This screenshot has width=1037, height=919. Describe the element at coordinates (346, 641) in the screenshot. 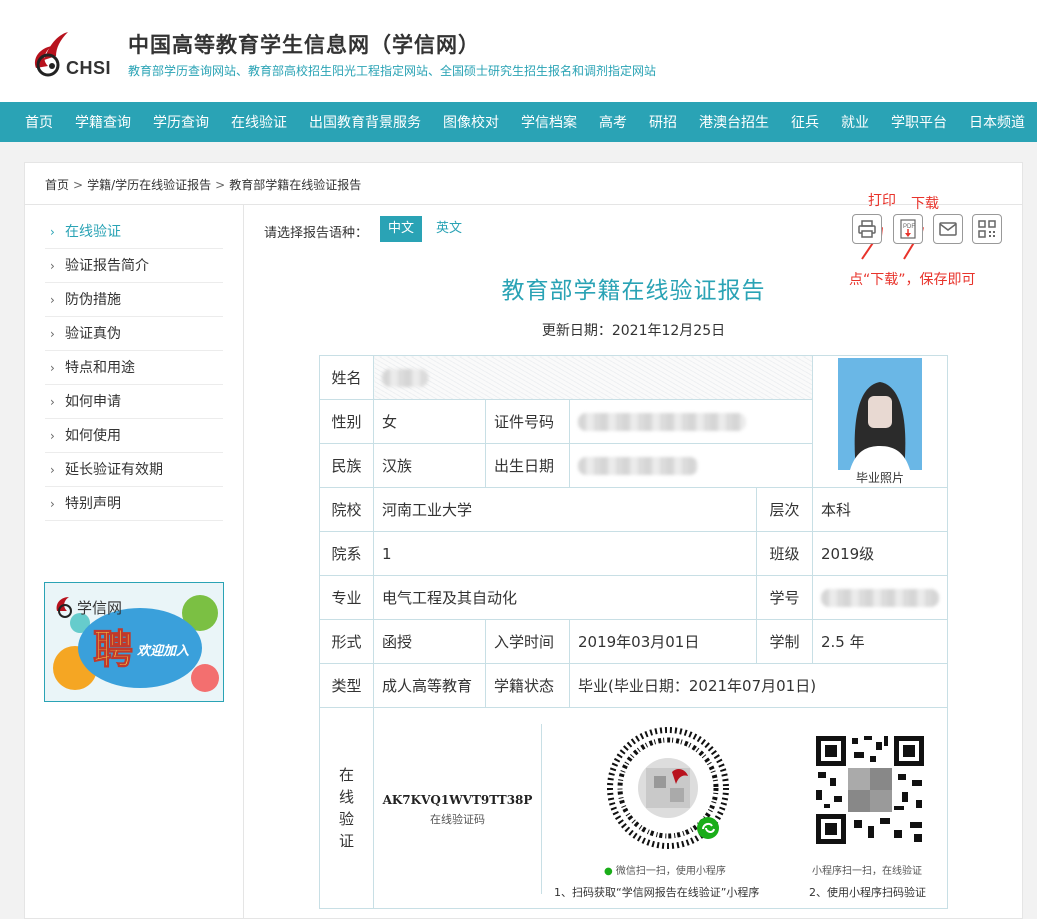

I see `label-form: 形式` at that location.